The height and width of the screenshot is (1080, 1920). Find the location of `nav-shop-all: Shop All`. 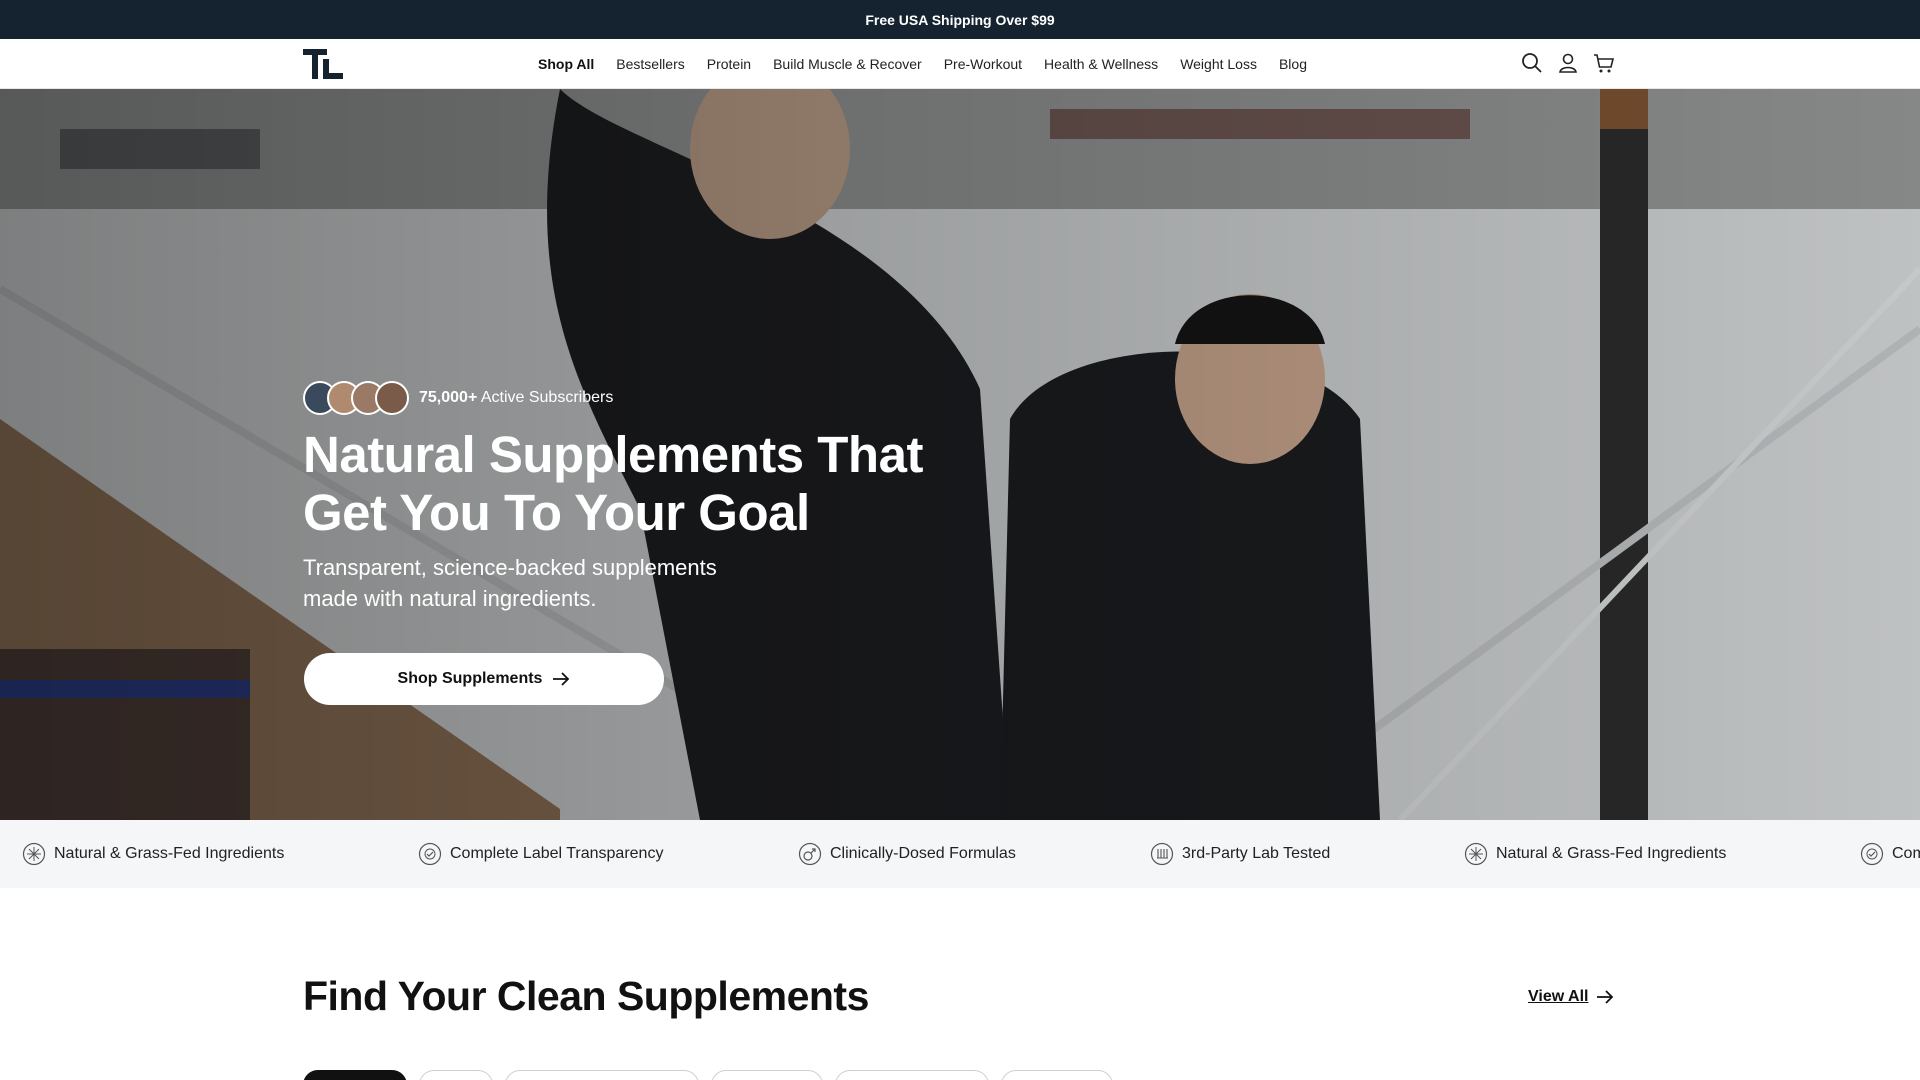

nav-shop-all: Shop All is located at coordinates (566, 64).